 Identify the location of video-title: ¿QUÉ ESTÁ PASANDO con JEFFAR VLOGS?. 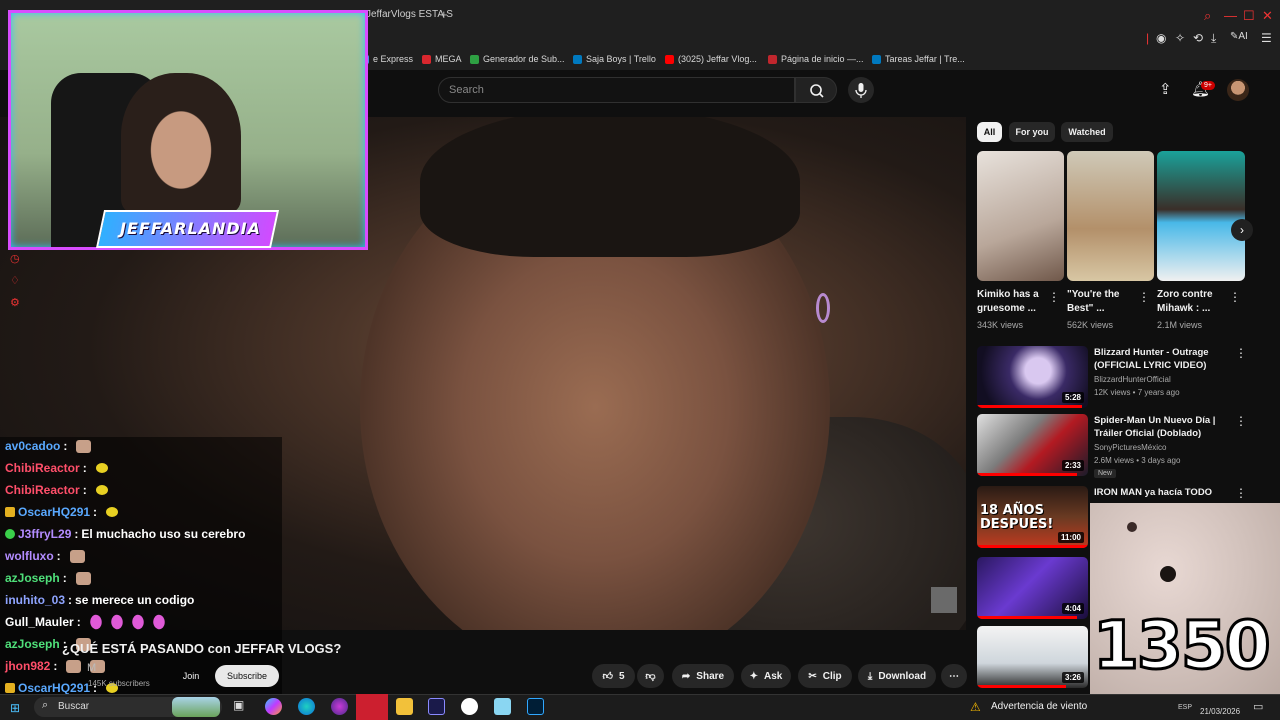
(202, 648).